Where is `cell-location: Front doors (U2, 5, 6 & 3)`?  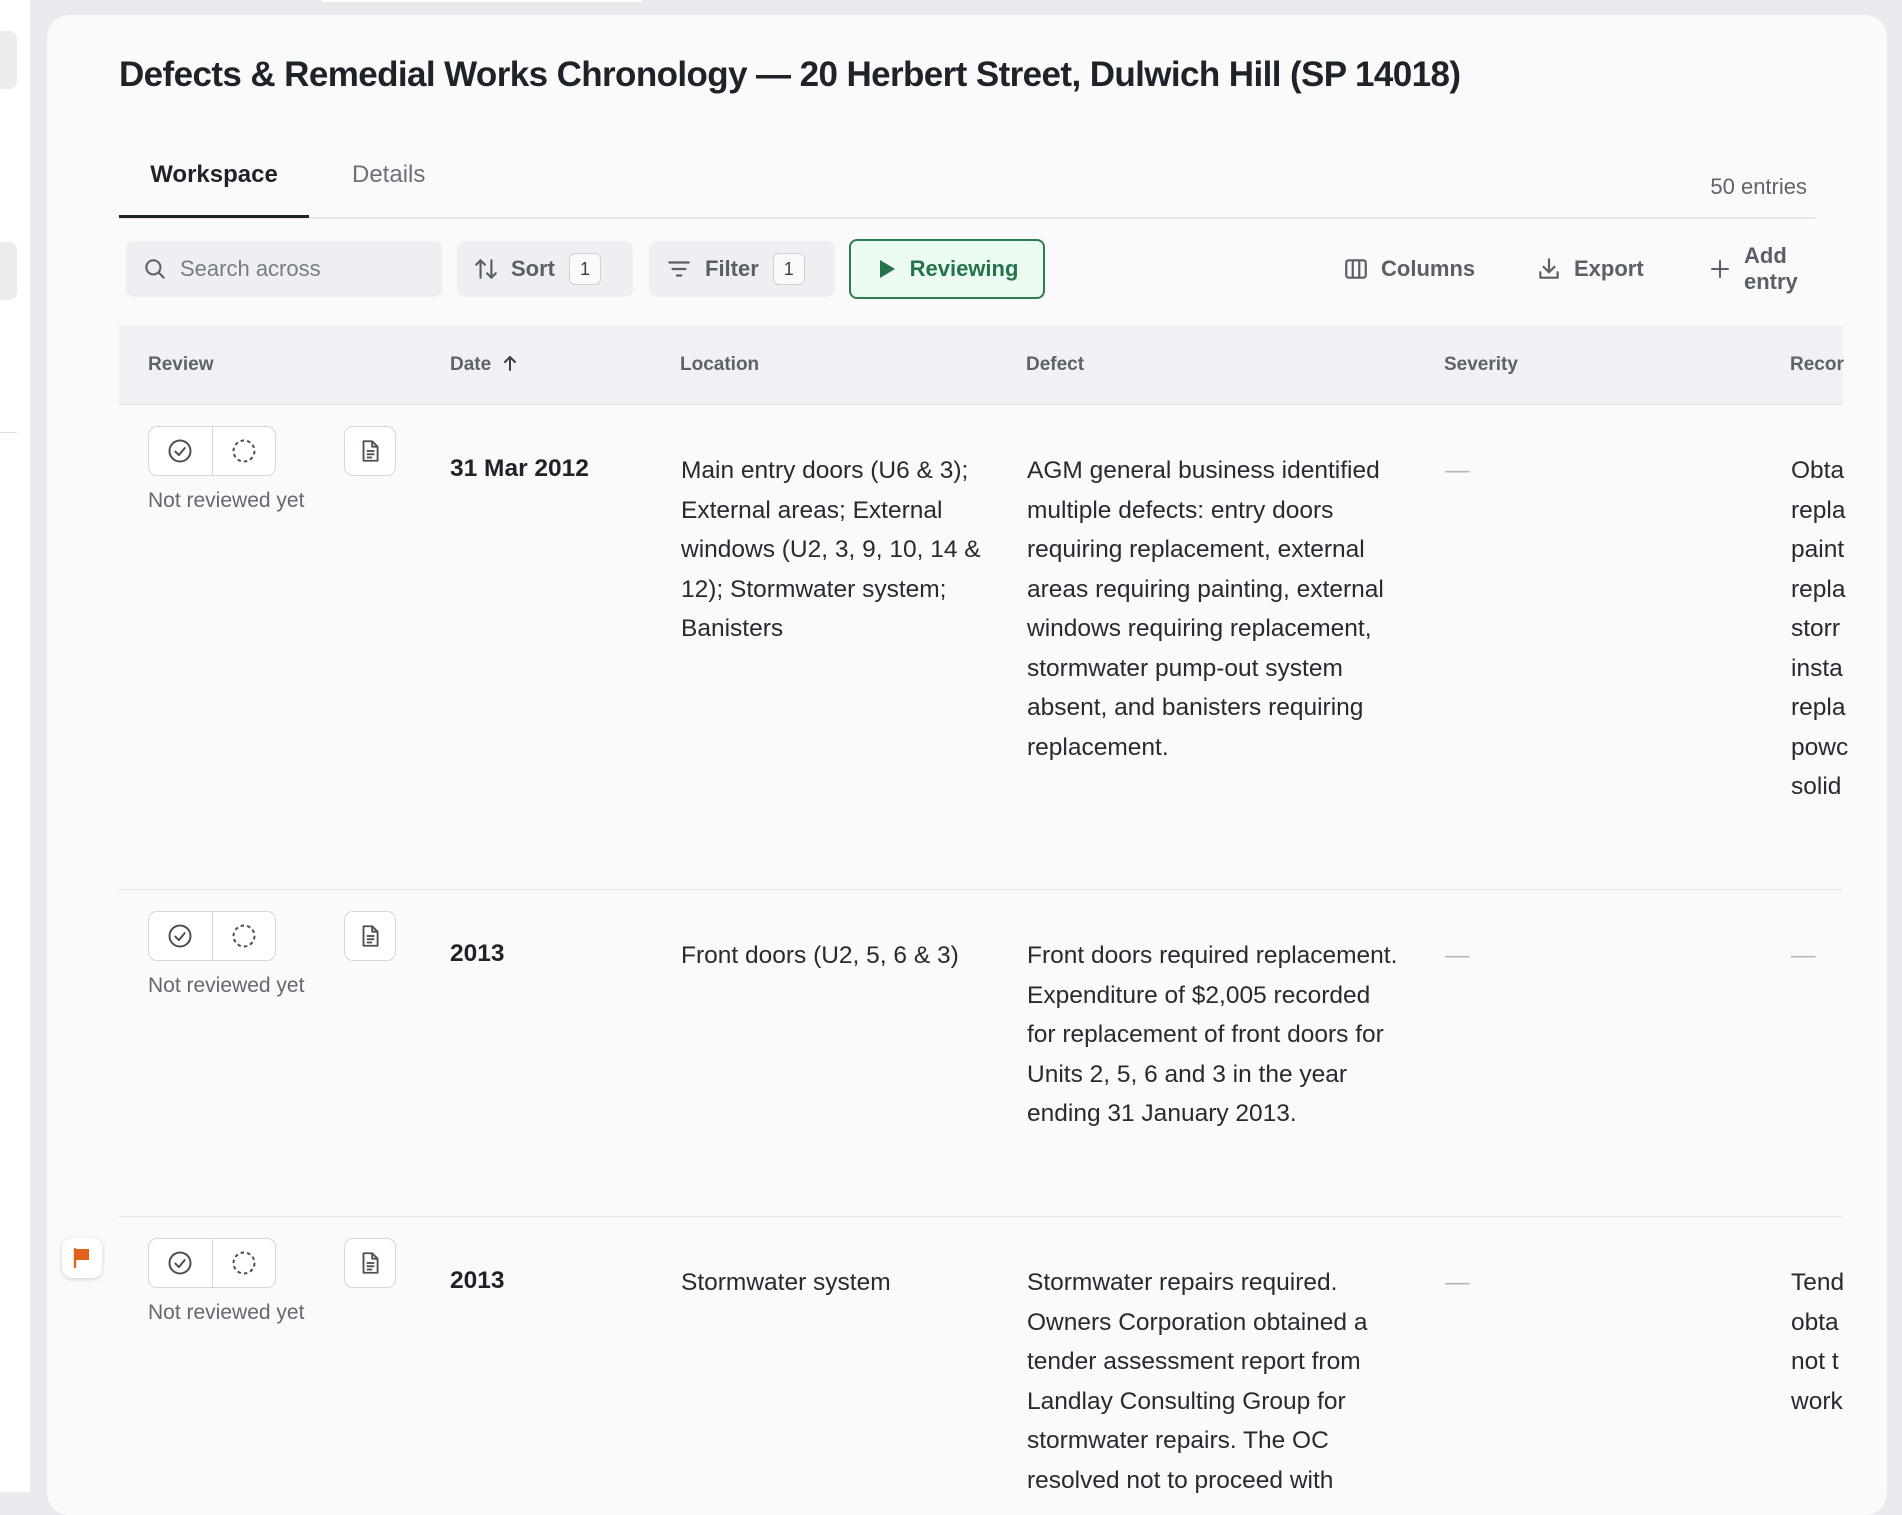
cell-location: Front doors (U2, 5, 6 & 3) is located at coordinates (820, 955).